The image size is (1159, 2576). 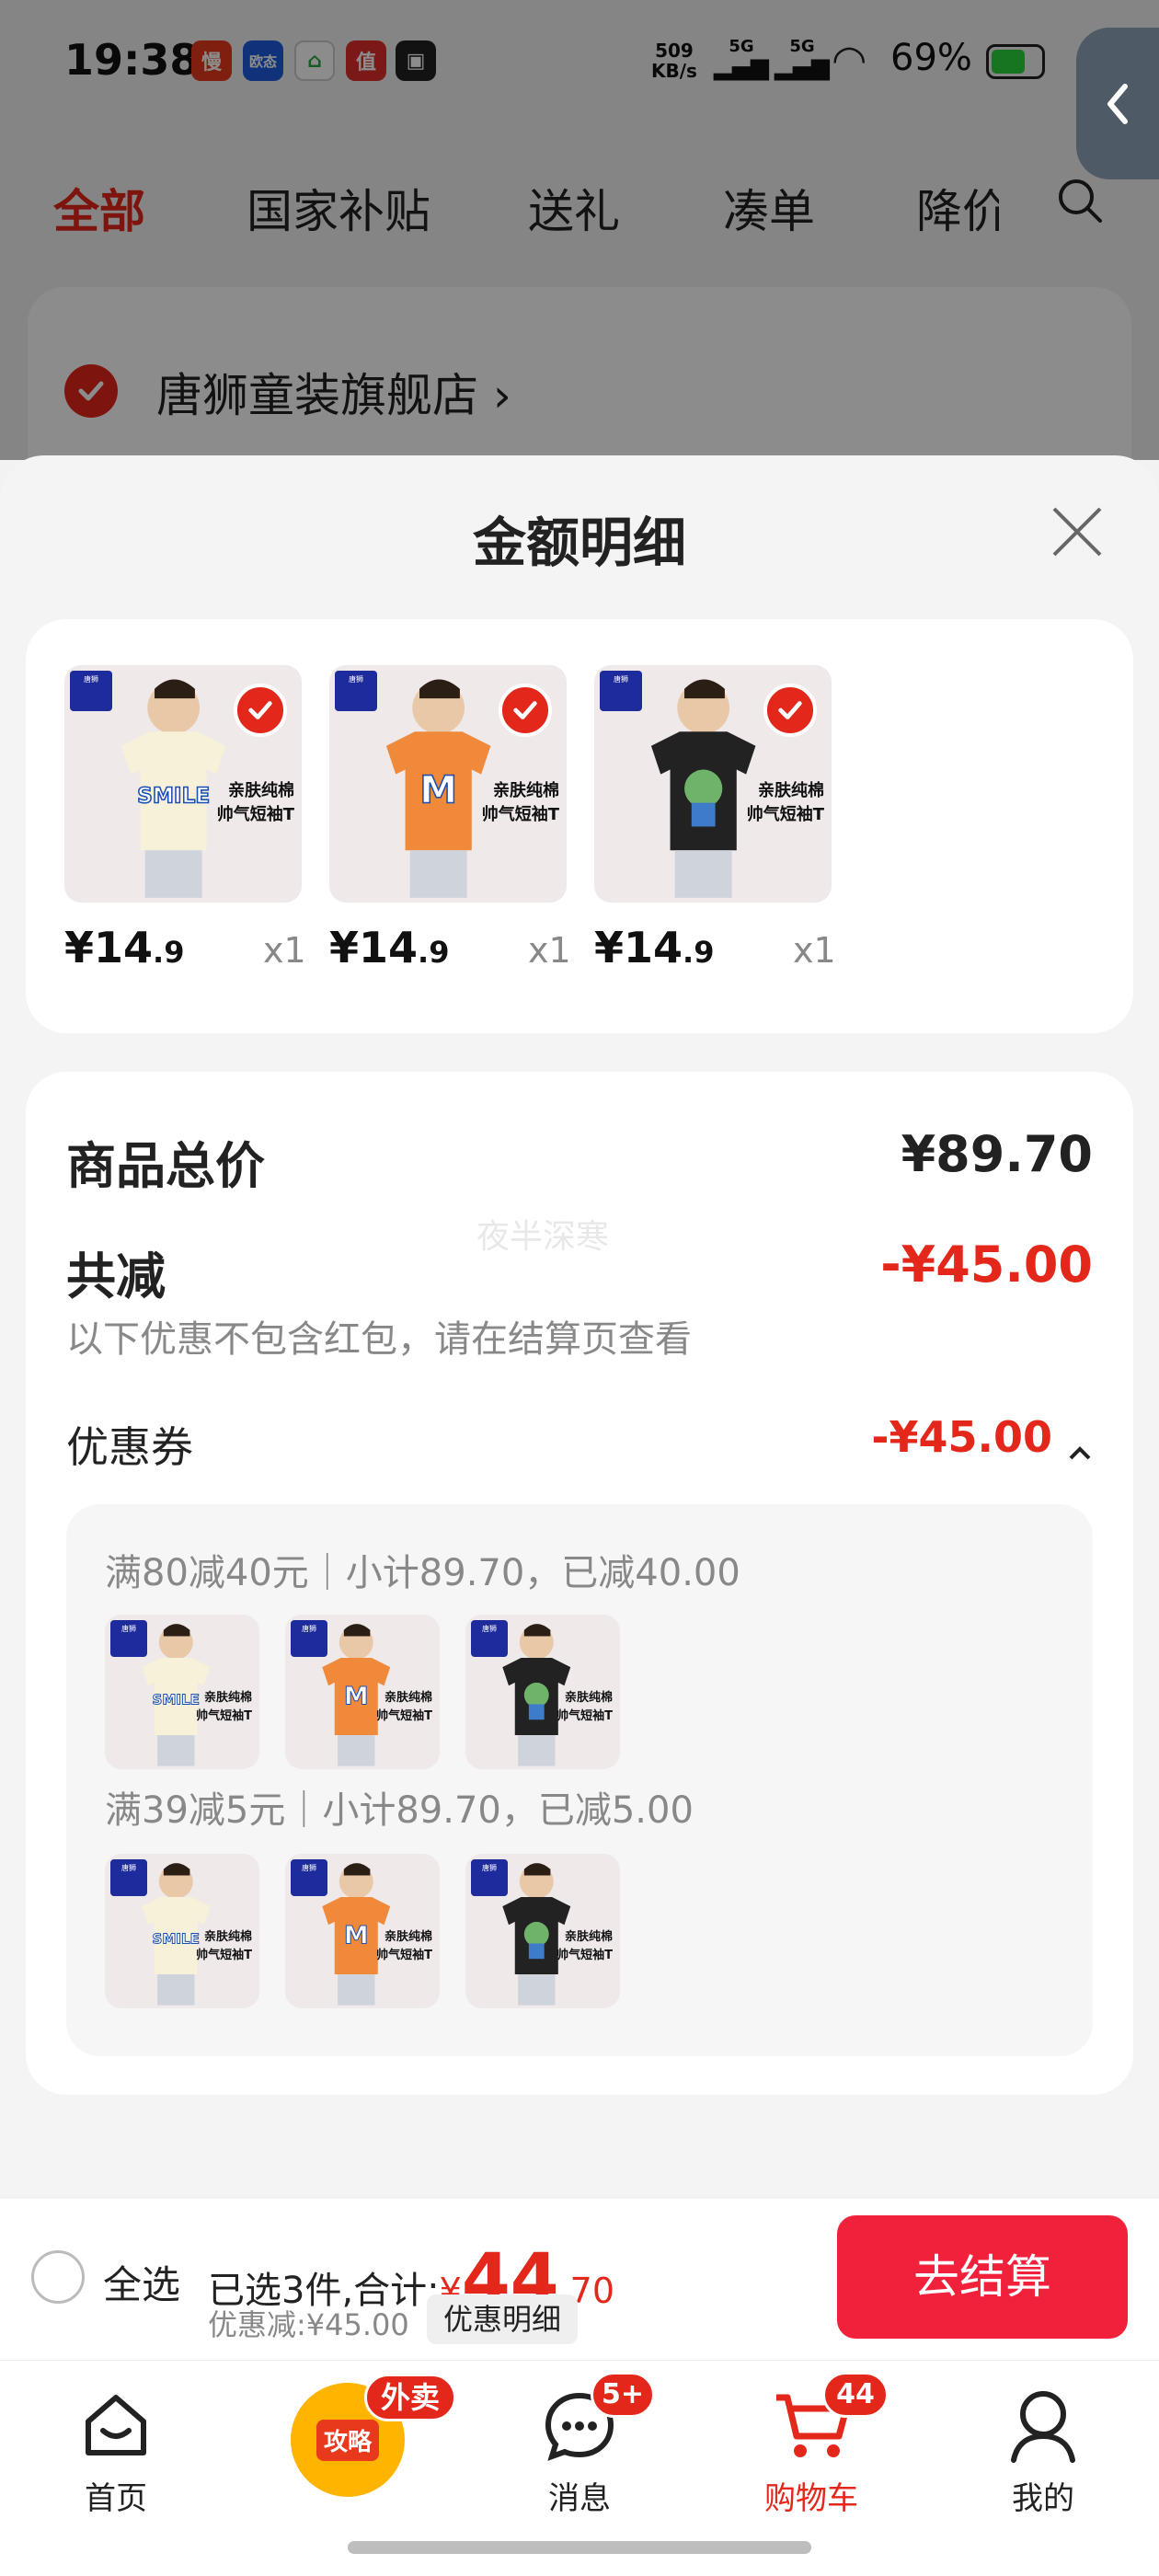 I want to click on home-indicator, so click(x=579, y=2547).